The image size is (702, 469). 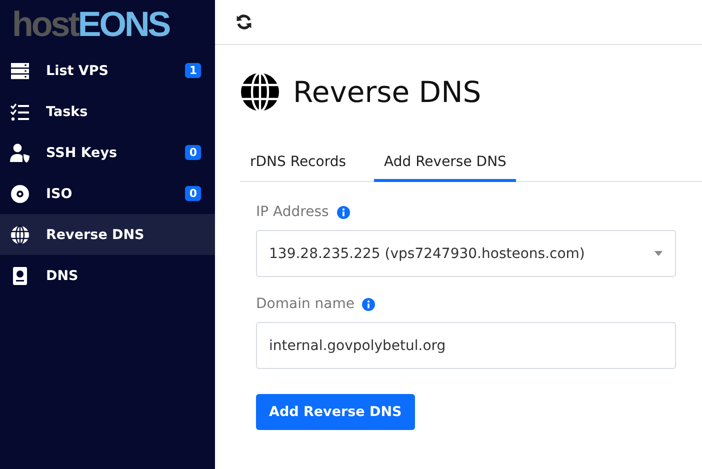 I want to click on logo-text: EONS, so click(x=124, y=25).